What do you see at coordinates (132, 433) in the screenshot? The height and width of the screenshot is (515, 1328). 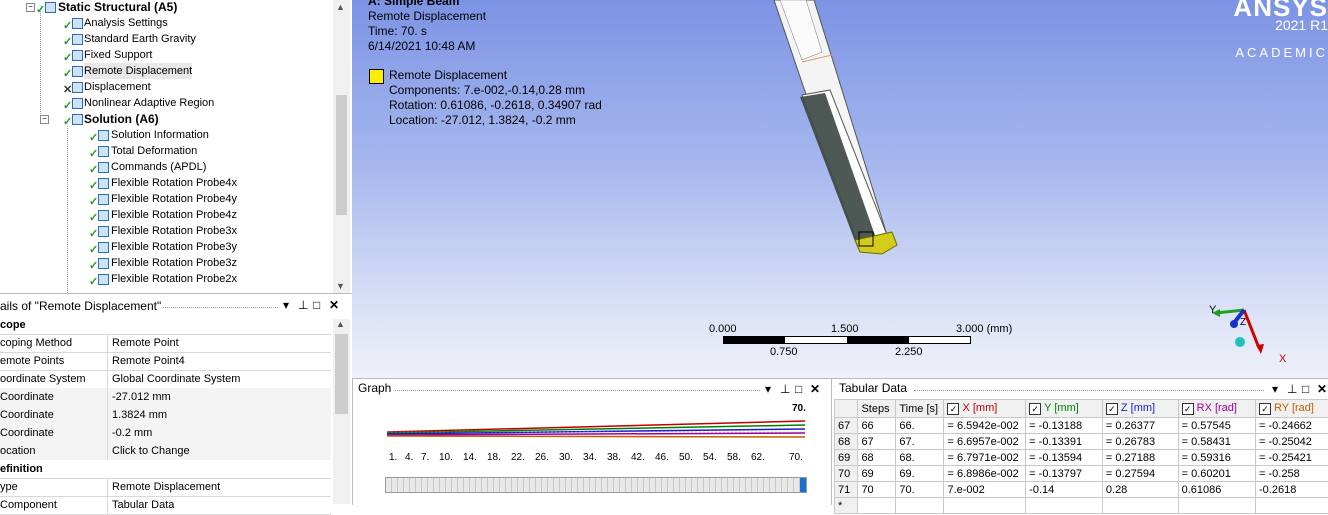 I see `details-value: -0.2 mm` at bounding box center [132, 433].